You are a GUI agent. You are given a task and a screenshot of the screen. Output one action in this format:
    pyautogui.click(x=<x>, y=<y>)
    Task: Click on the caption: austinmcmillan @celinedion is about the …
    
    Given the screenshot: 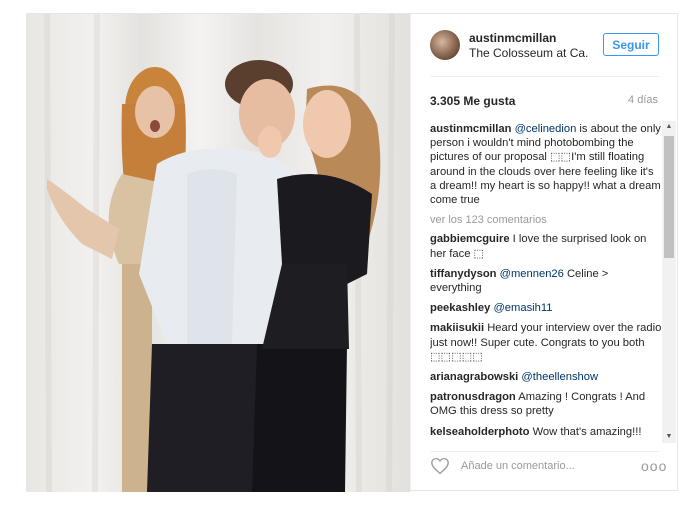 What is the action you would take?
    pyautogui.click(x=546, y=164)
    